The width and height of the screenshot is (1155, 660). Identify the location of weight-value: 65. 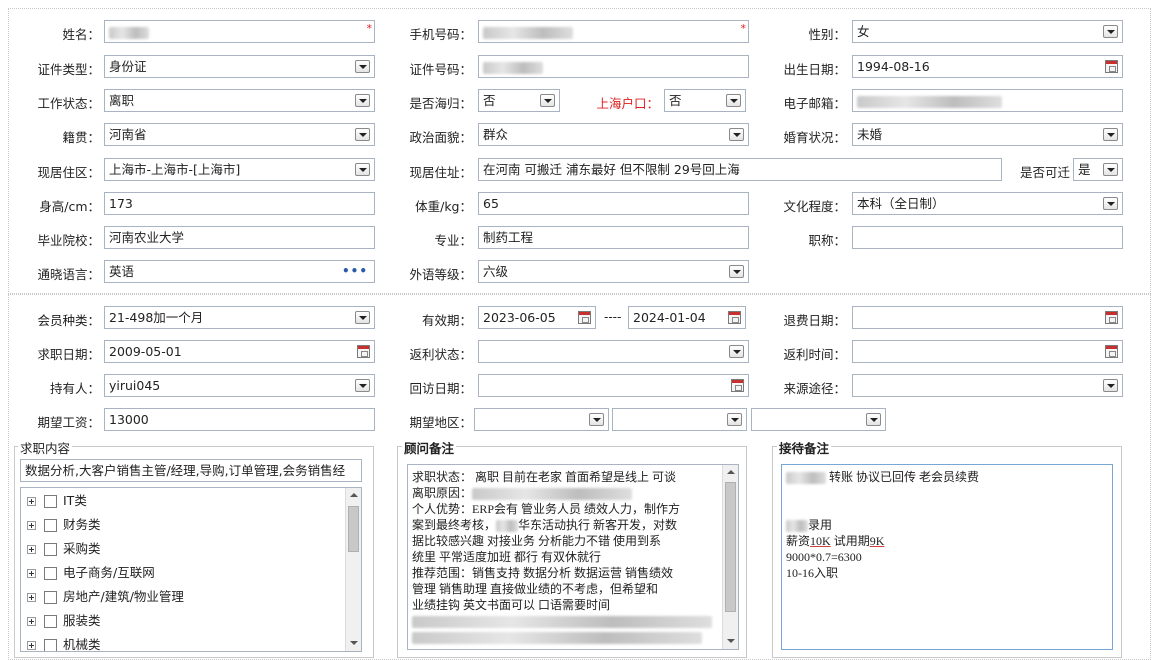
(491, 203).